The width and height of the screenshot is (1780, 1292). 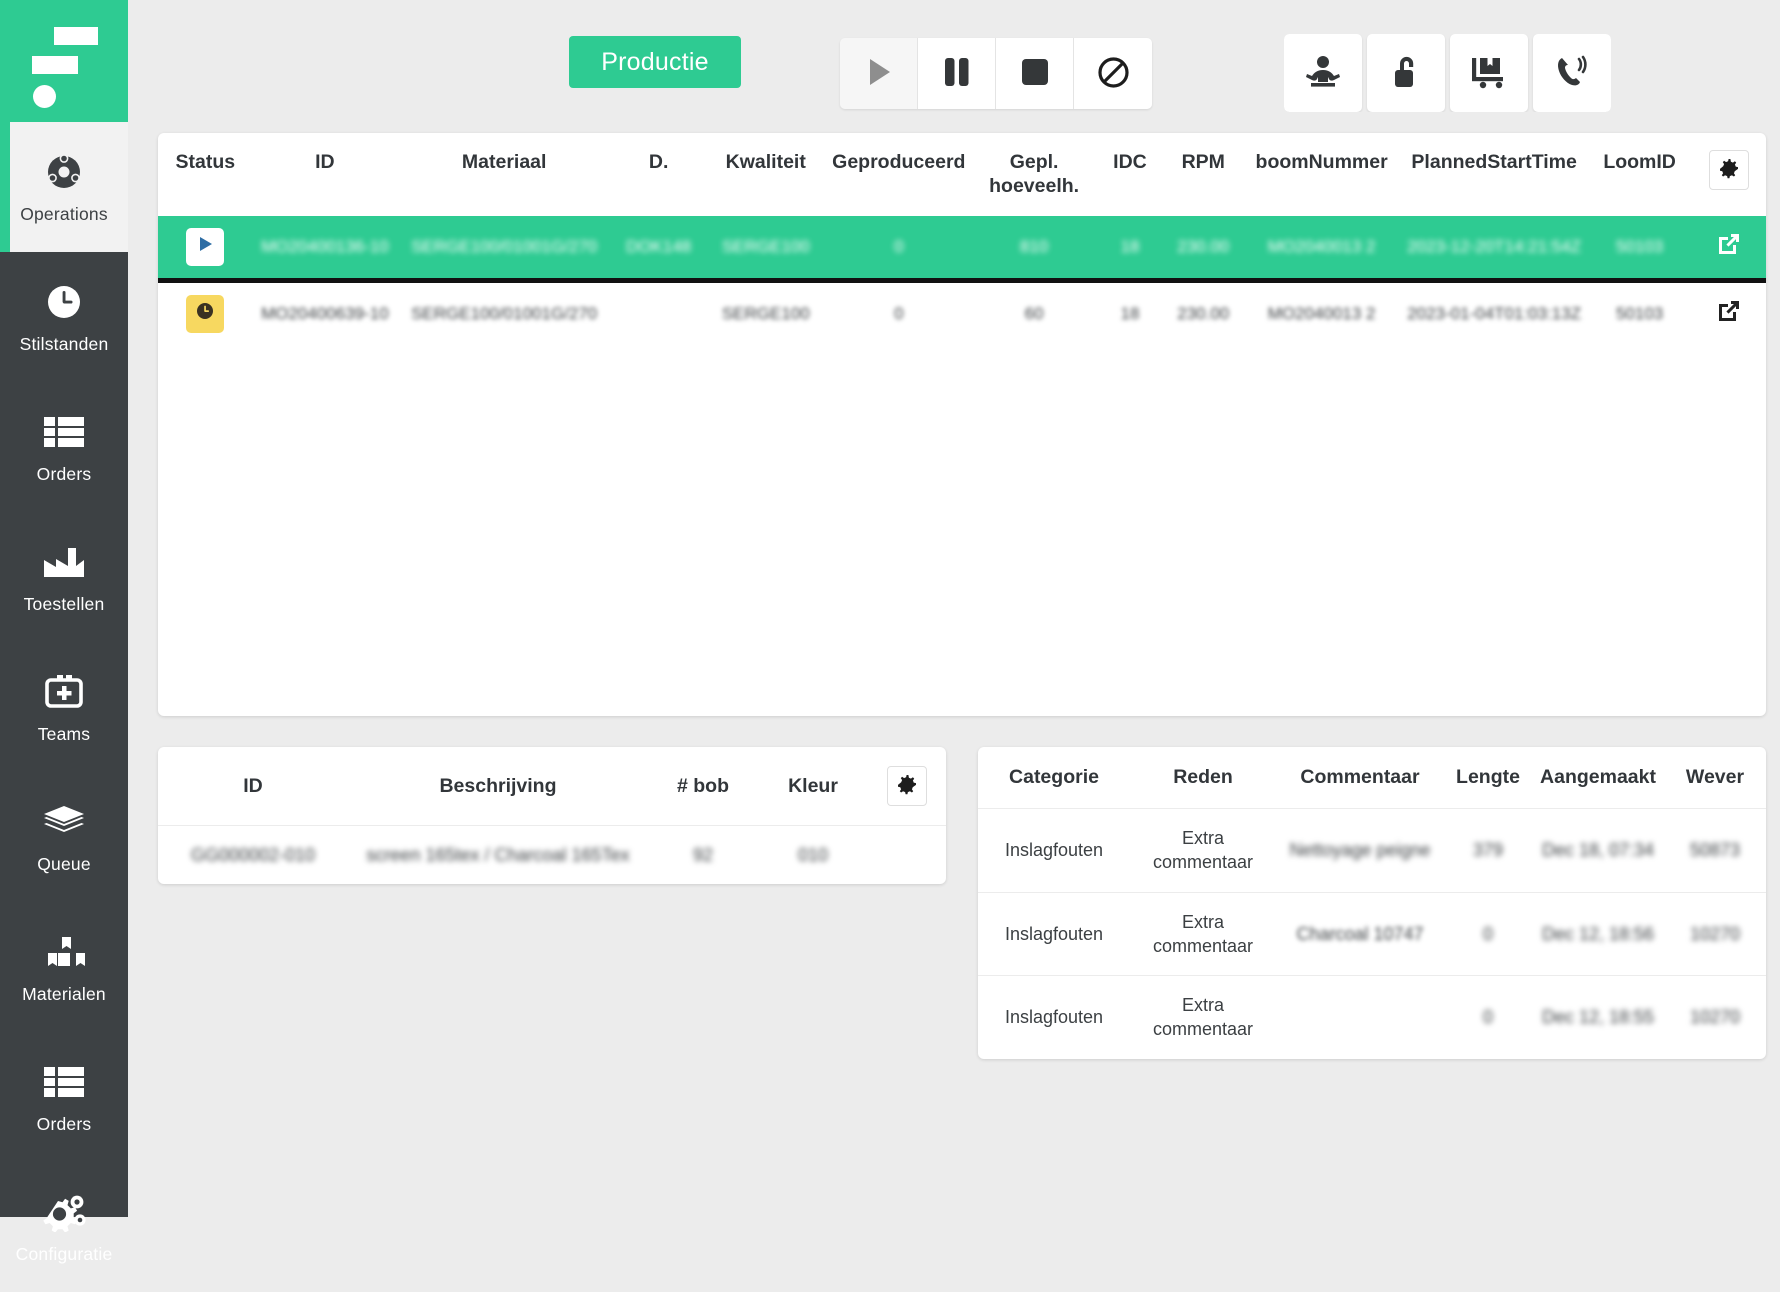 I want to click on beams-settings-button, so click(x=907, y=786).